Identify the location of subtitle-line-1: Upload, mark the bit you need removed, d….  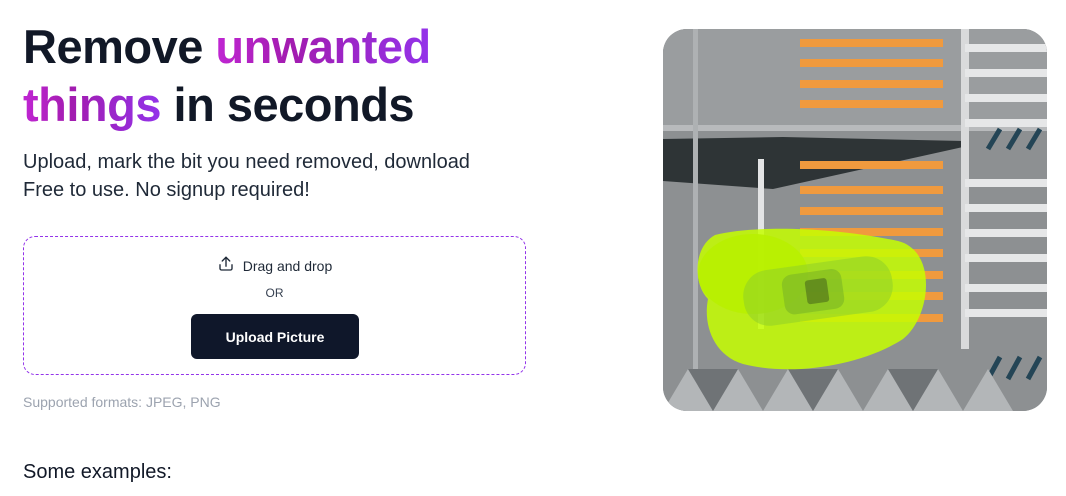
(246, 162).